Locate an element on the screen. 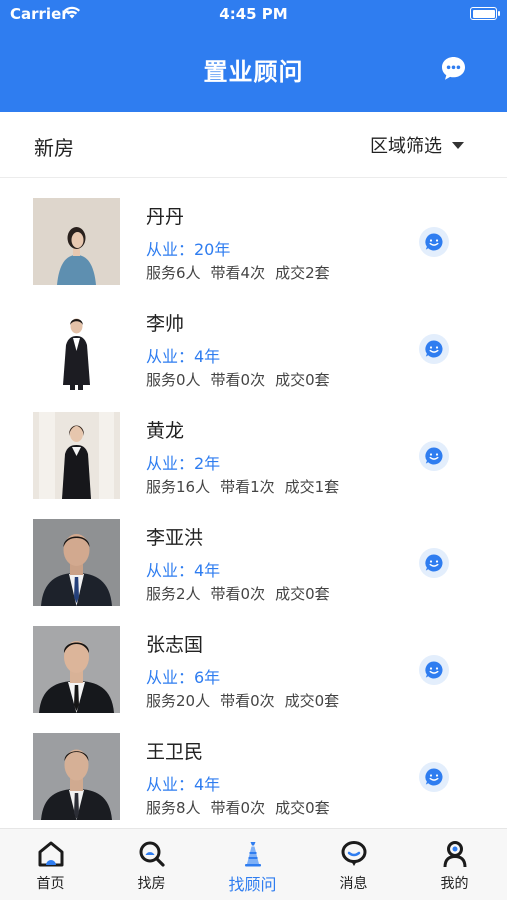 This screenshot has height=900, width=507. consultant-stats: 服务6人 带看4次 成交2套 is located at coordinates (238, 272).